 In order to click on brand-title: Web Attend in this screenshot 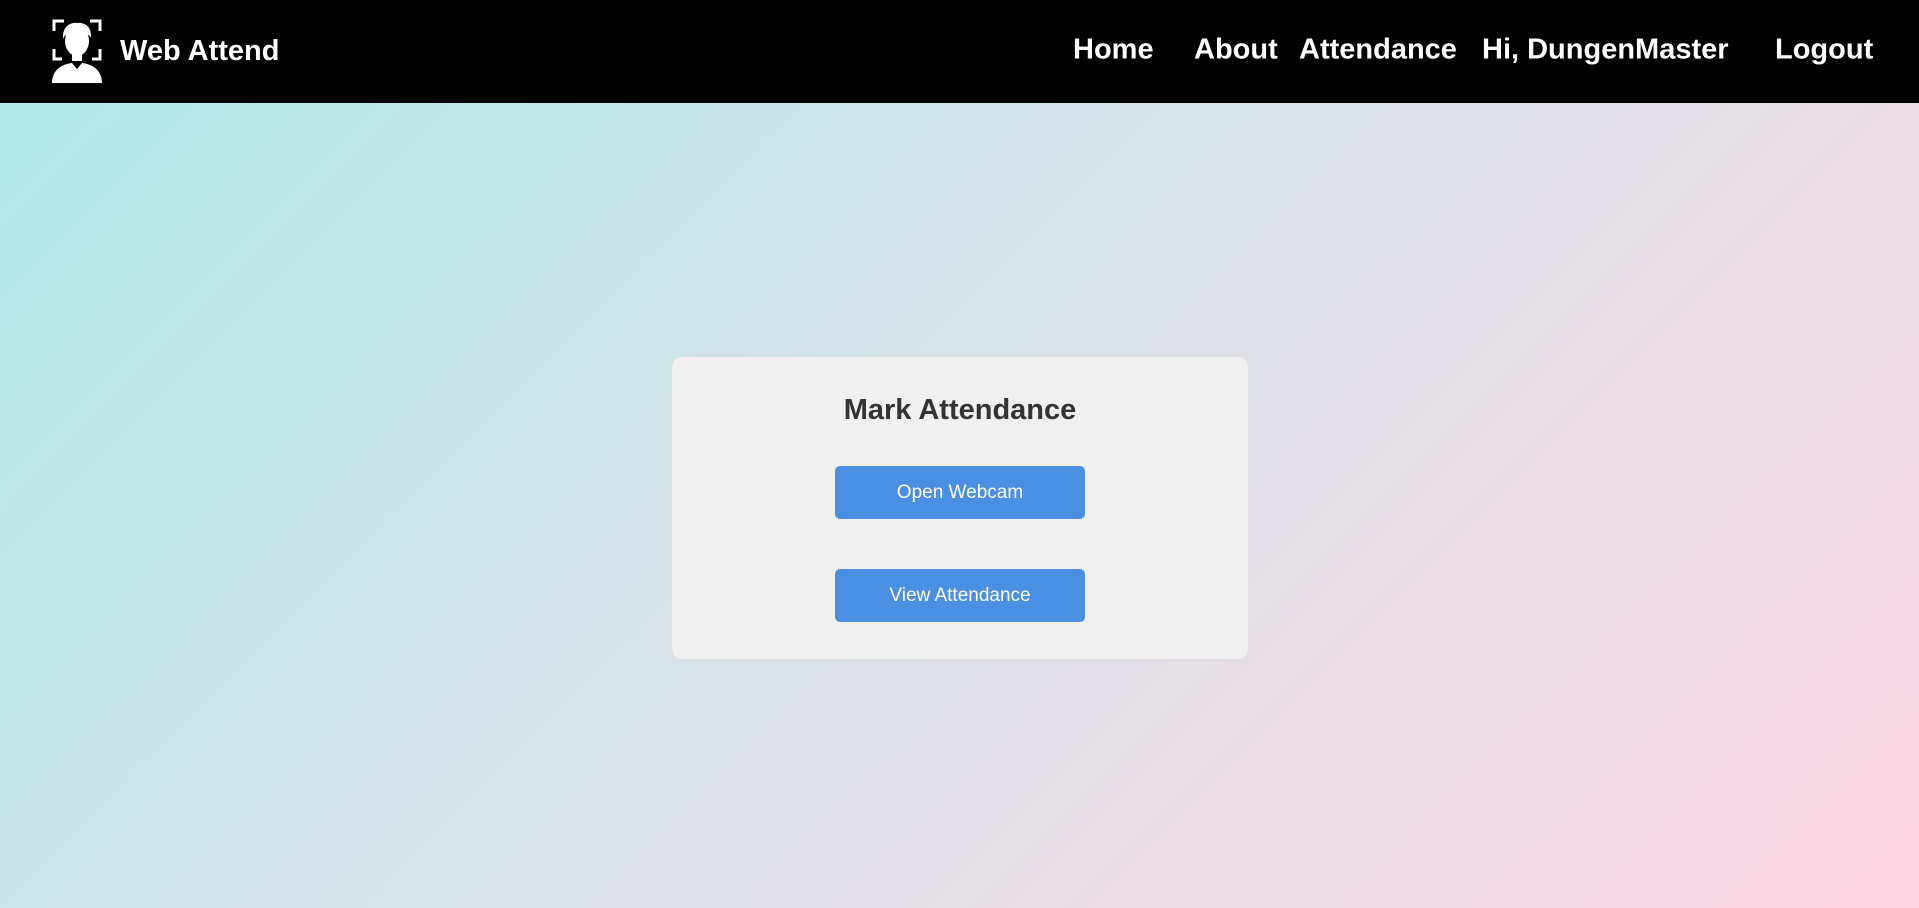, I will do `click(200, 50)`.